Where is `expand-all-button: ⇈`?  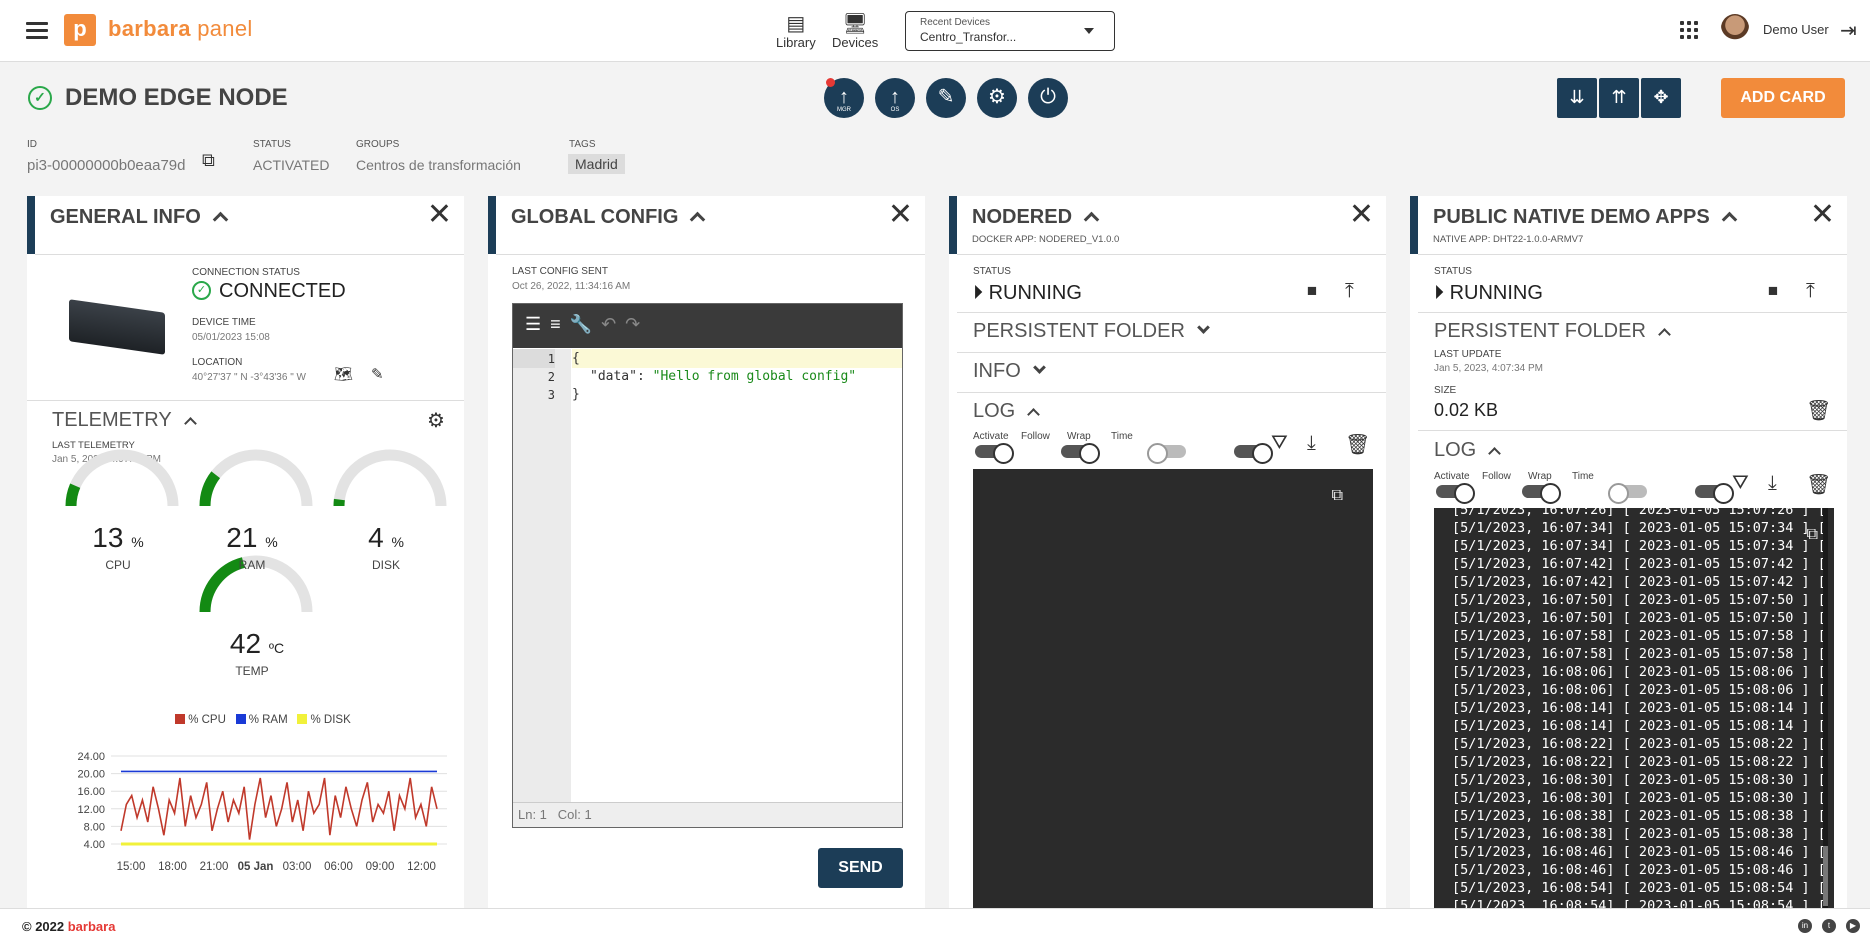
expand-all-button: ⇈ is located at coordinates (1619, 98).